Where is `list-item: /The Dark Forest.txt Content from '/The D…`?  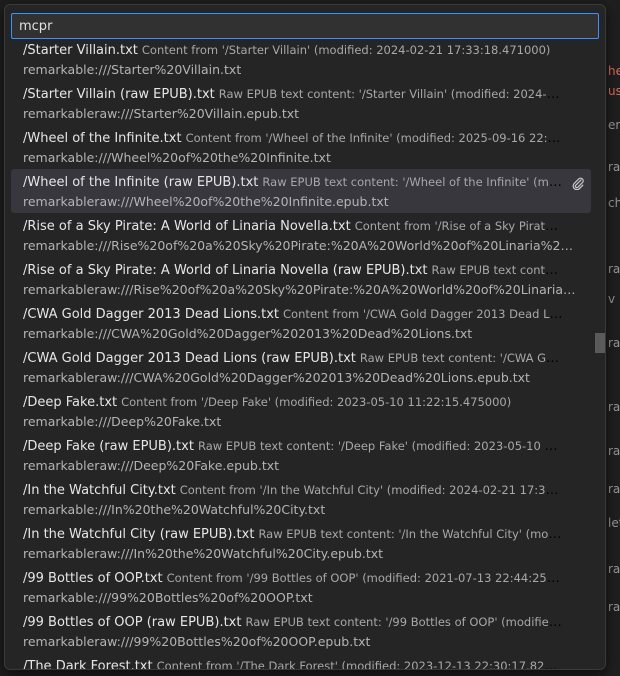 list-item: /The Dark Forest.txt Content from '/The D… is located at coordinates (301, 661).